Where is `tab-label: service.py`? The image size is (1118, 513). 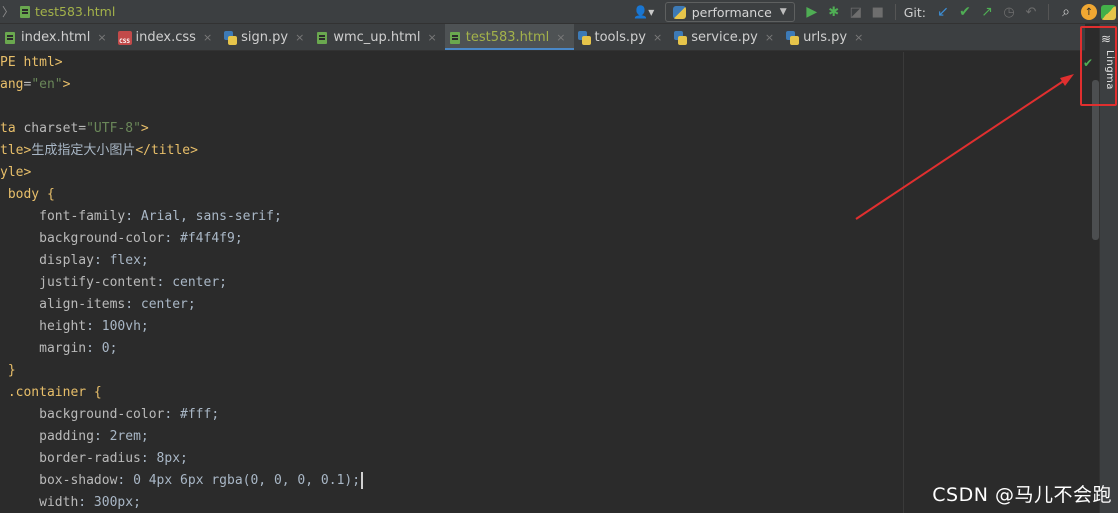 tab-label: service.py is located at coordinates (724, 37).